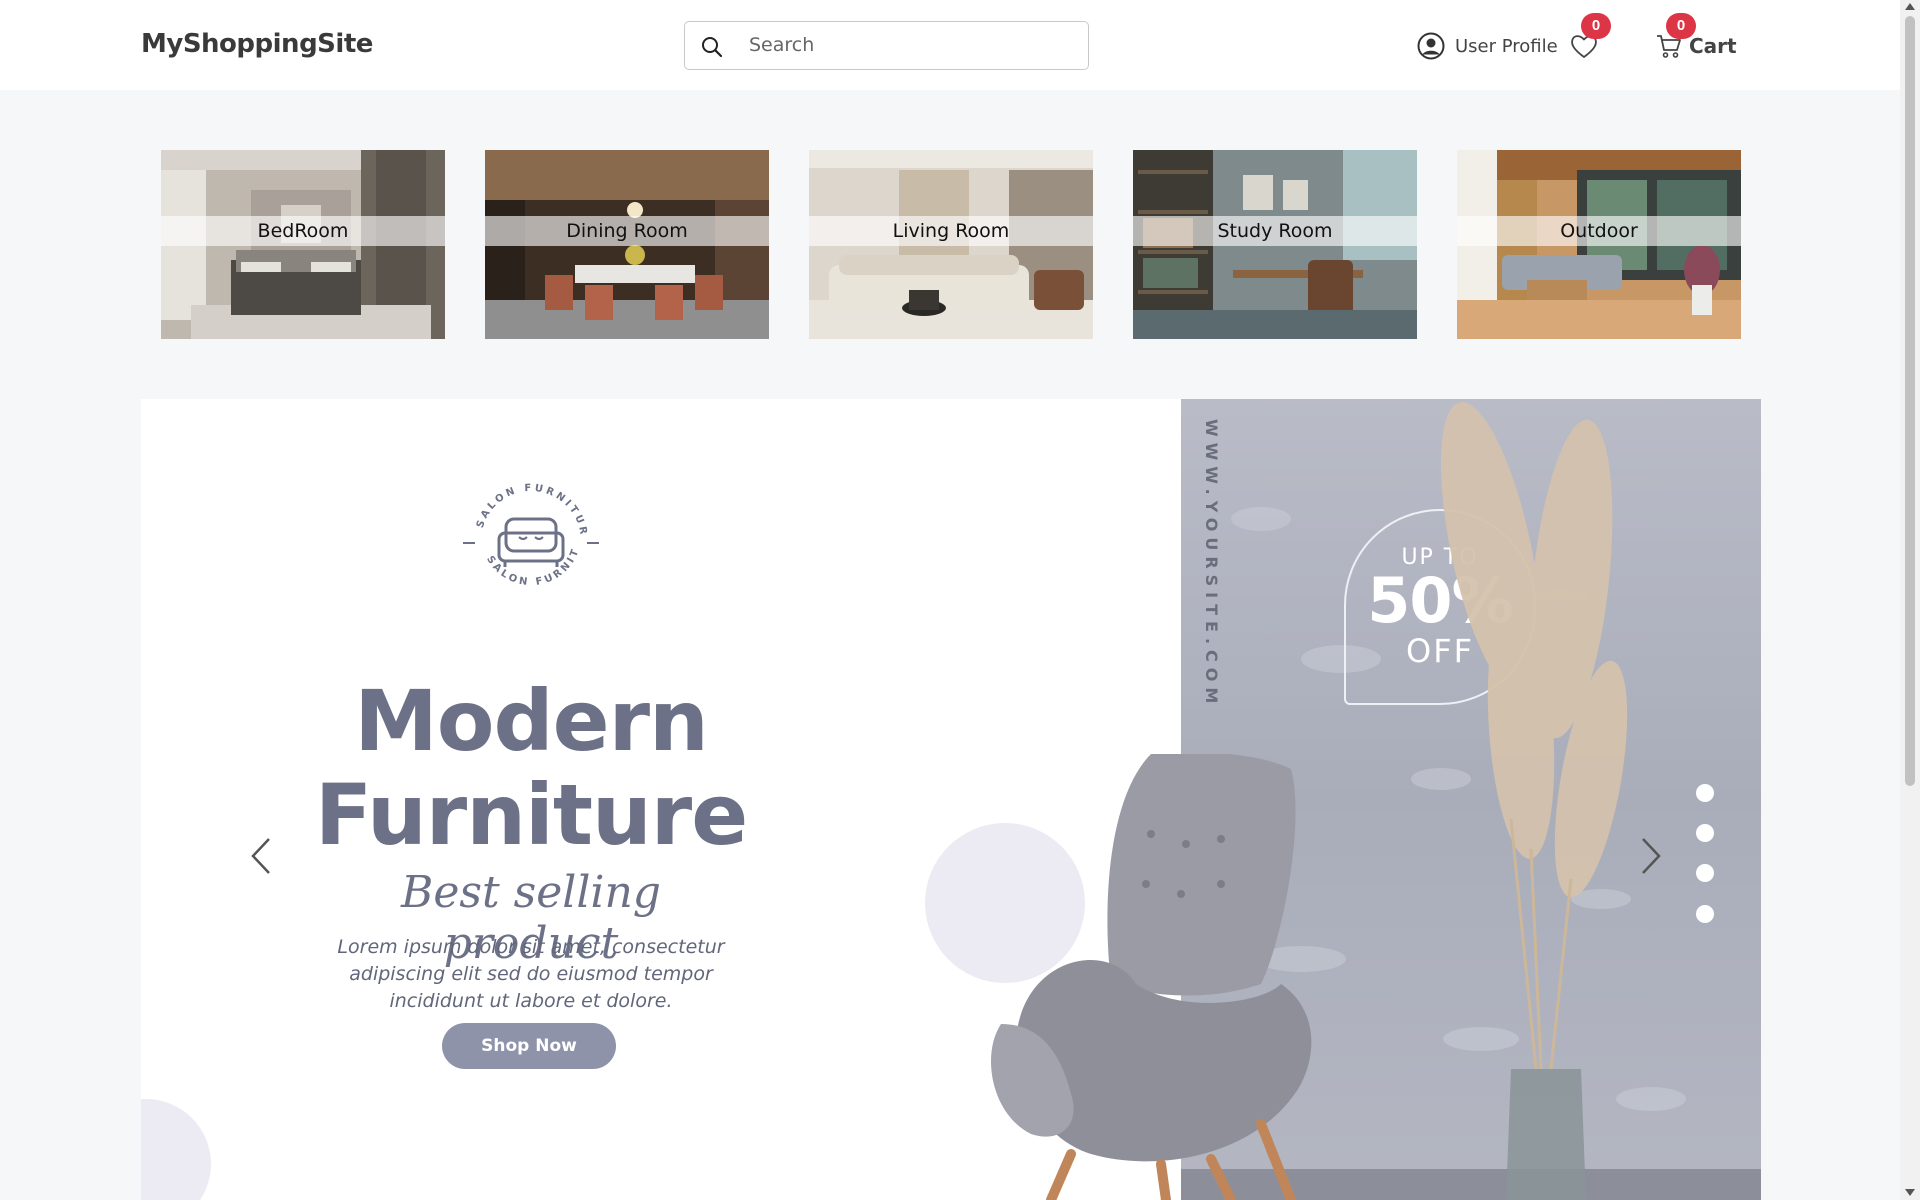  Describe the element at coordinates (627, 231) in the screenshot. I see `category-label: Dining Room` at that location.